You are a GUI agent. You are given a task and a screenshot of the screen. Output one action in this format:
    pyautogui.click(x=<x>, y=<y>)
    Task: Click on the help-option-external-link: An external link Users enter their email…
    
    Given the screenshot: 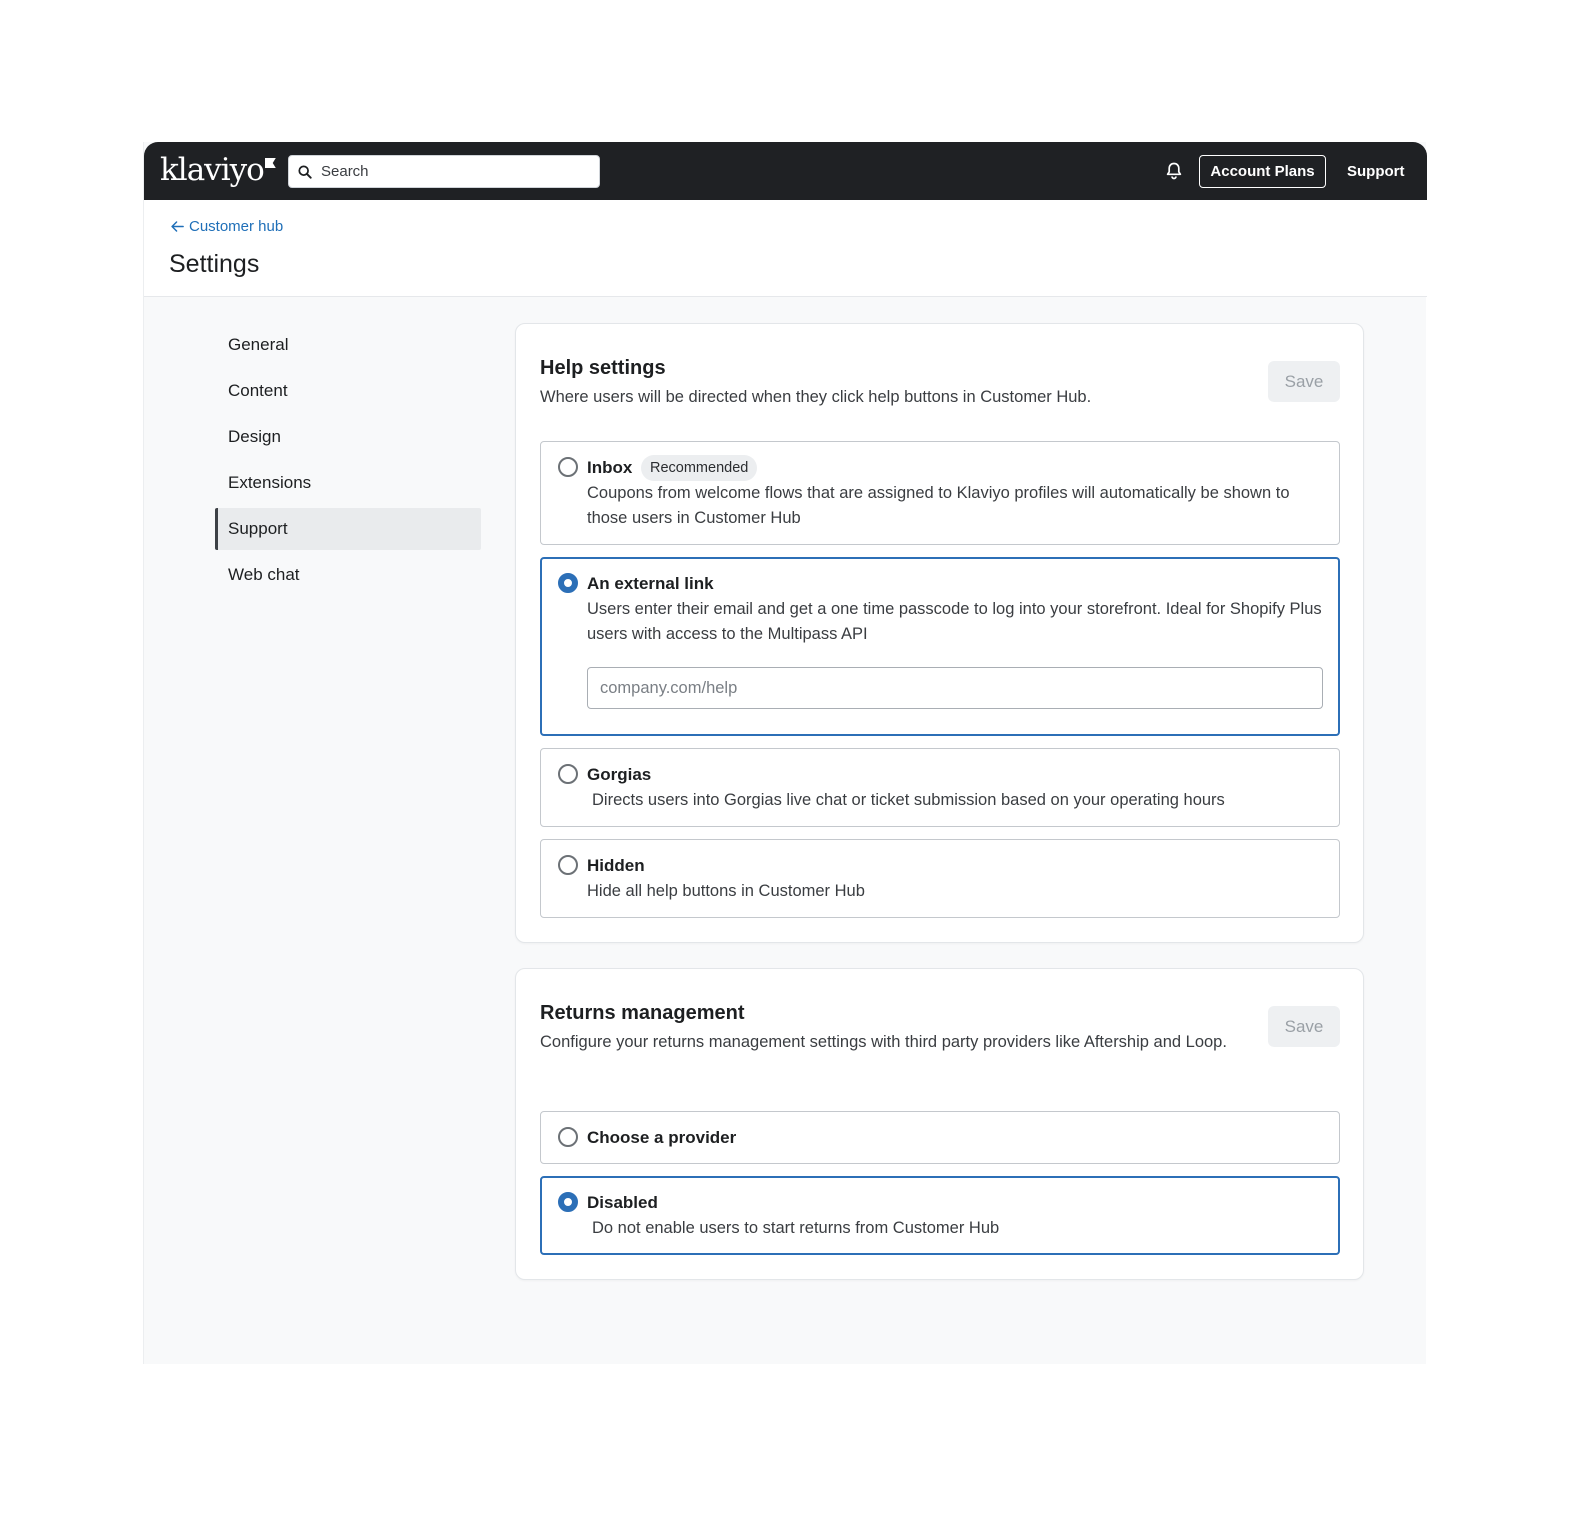 What is the action you would take?
    pyautogui.click(x=940, y=646)
    